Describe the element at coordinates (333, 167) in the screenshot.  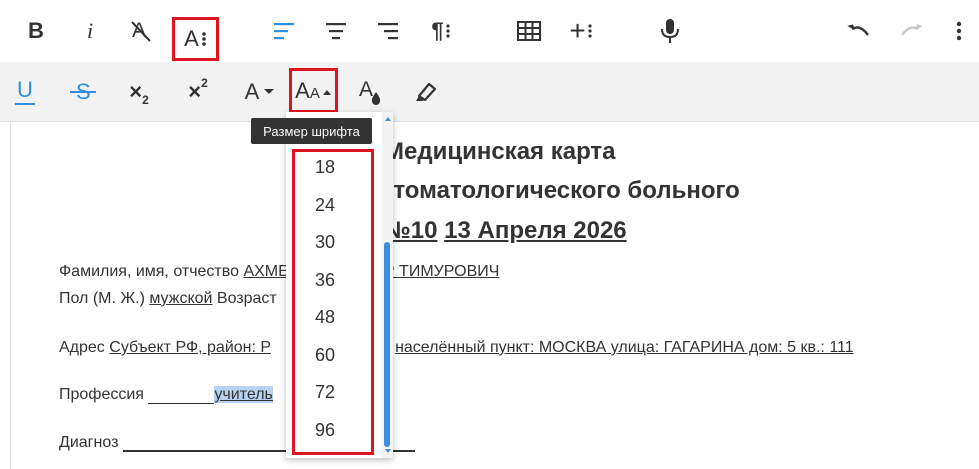
I see `font-size-option-18: 18` at that location.